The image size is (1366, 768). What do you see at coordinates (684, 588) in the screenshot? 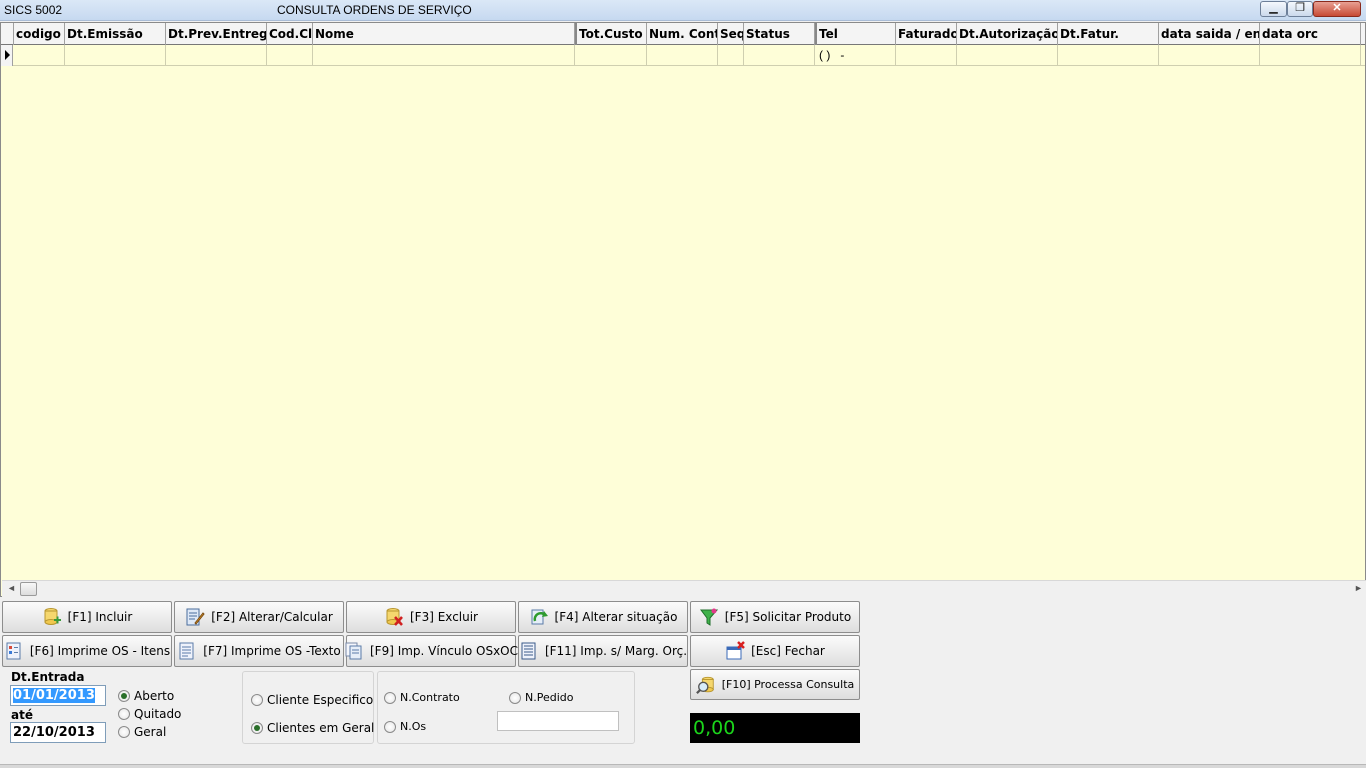
I see `horizontal-scrollbar: ◄ ►` at bounding box center [684, 588].